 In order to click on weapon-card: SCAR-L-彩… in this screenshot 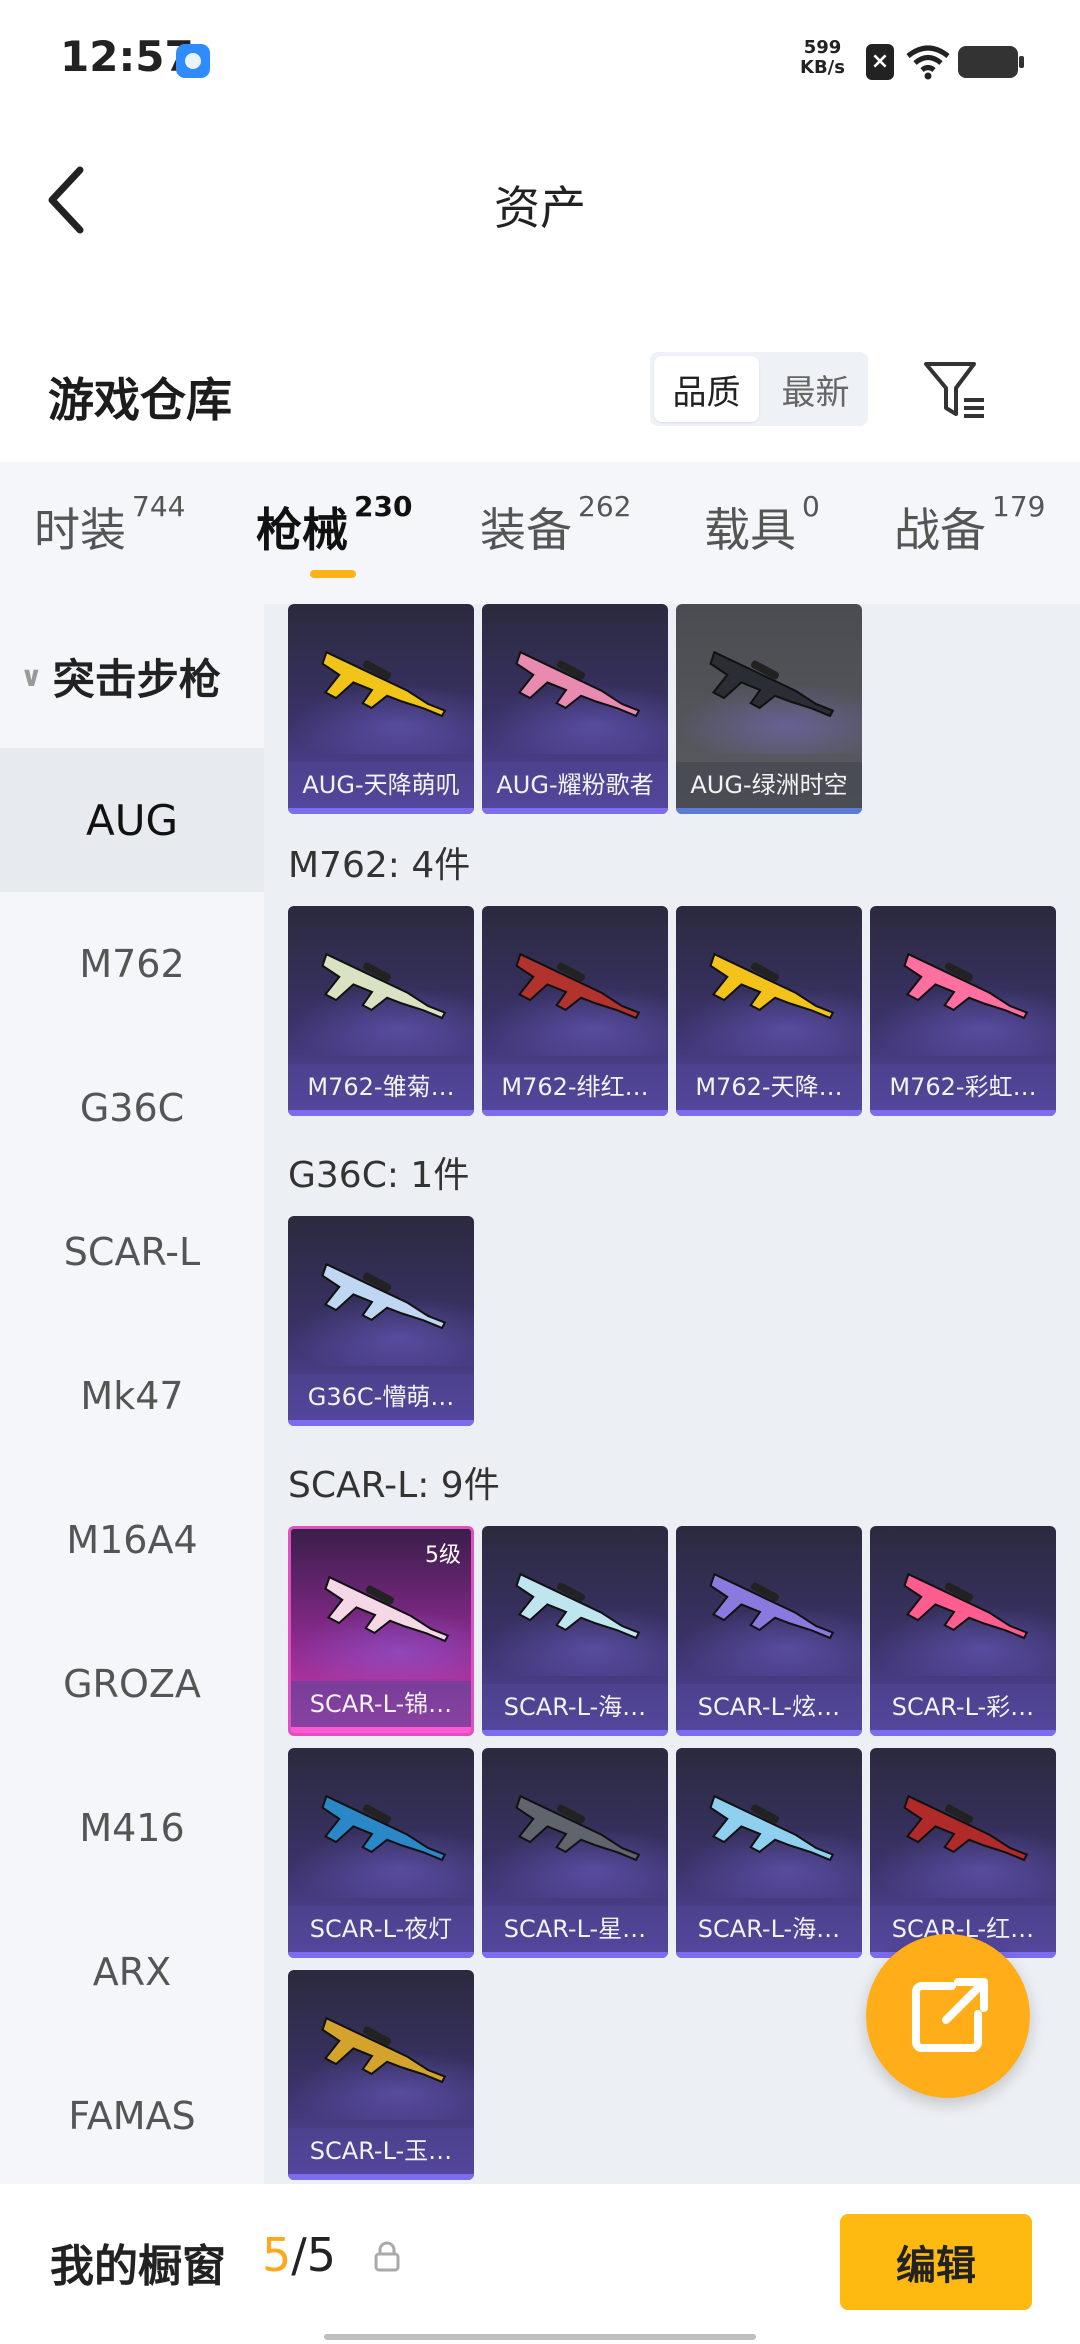, I will do `click(963, 1631)`.